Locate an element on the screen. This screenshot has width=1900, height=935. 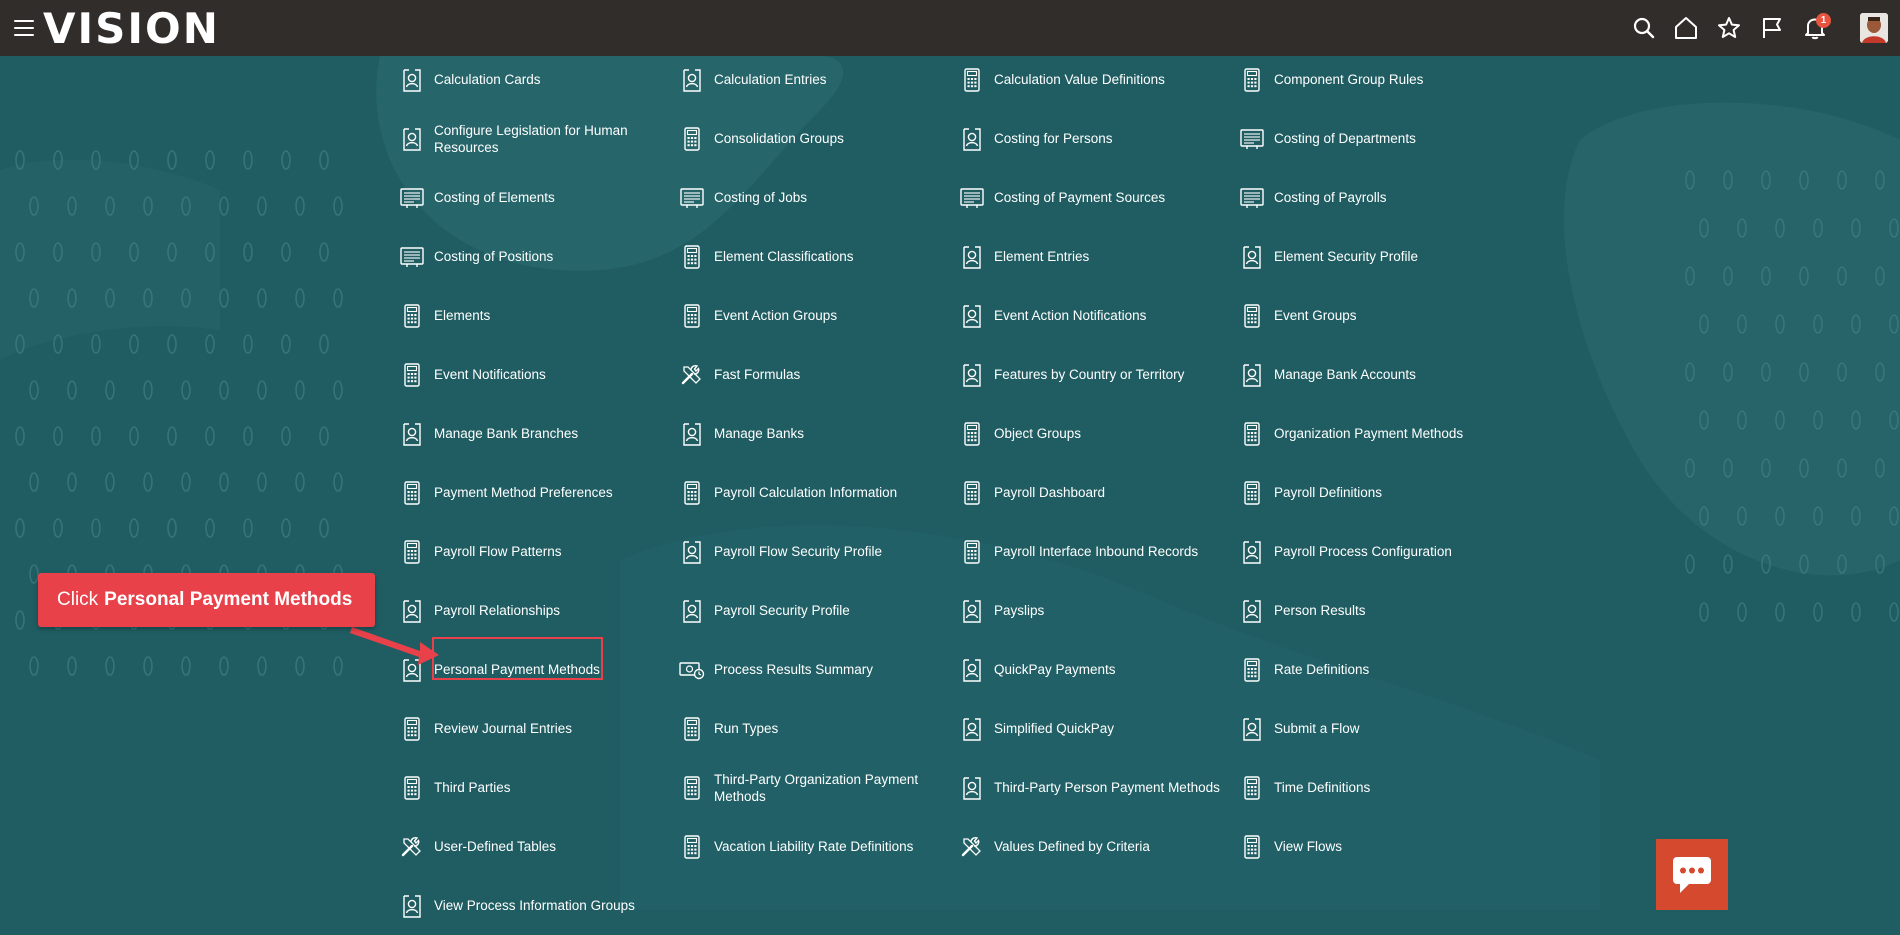
task-label: Payroll Security Profile is located at coordinates (782, 610).